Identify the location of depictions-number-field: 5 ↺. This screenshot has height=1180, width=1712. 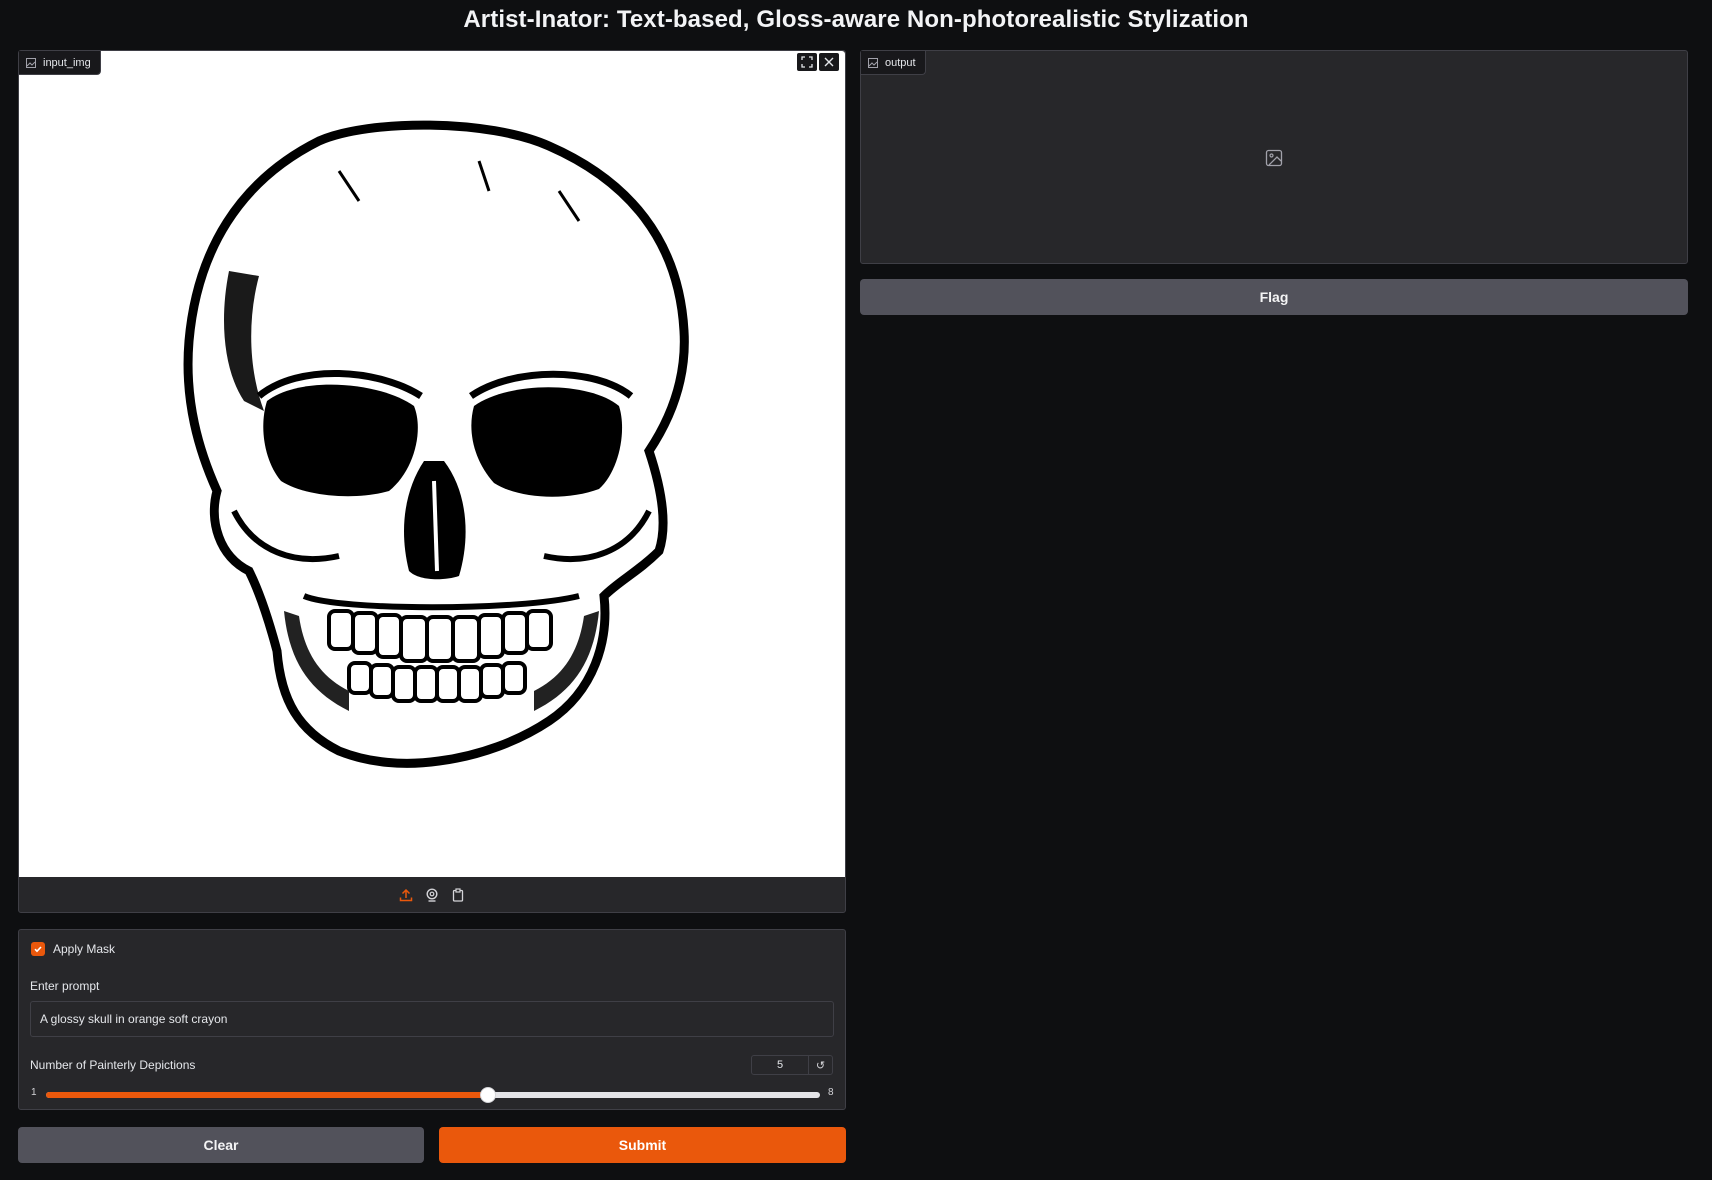
(792, 1065).